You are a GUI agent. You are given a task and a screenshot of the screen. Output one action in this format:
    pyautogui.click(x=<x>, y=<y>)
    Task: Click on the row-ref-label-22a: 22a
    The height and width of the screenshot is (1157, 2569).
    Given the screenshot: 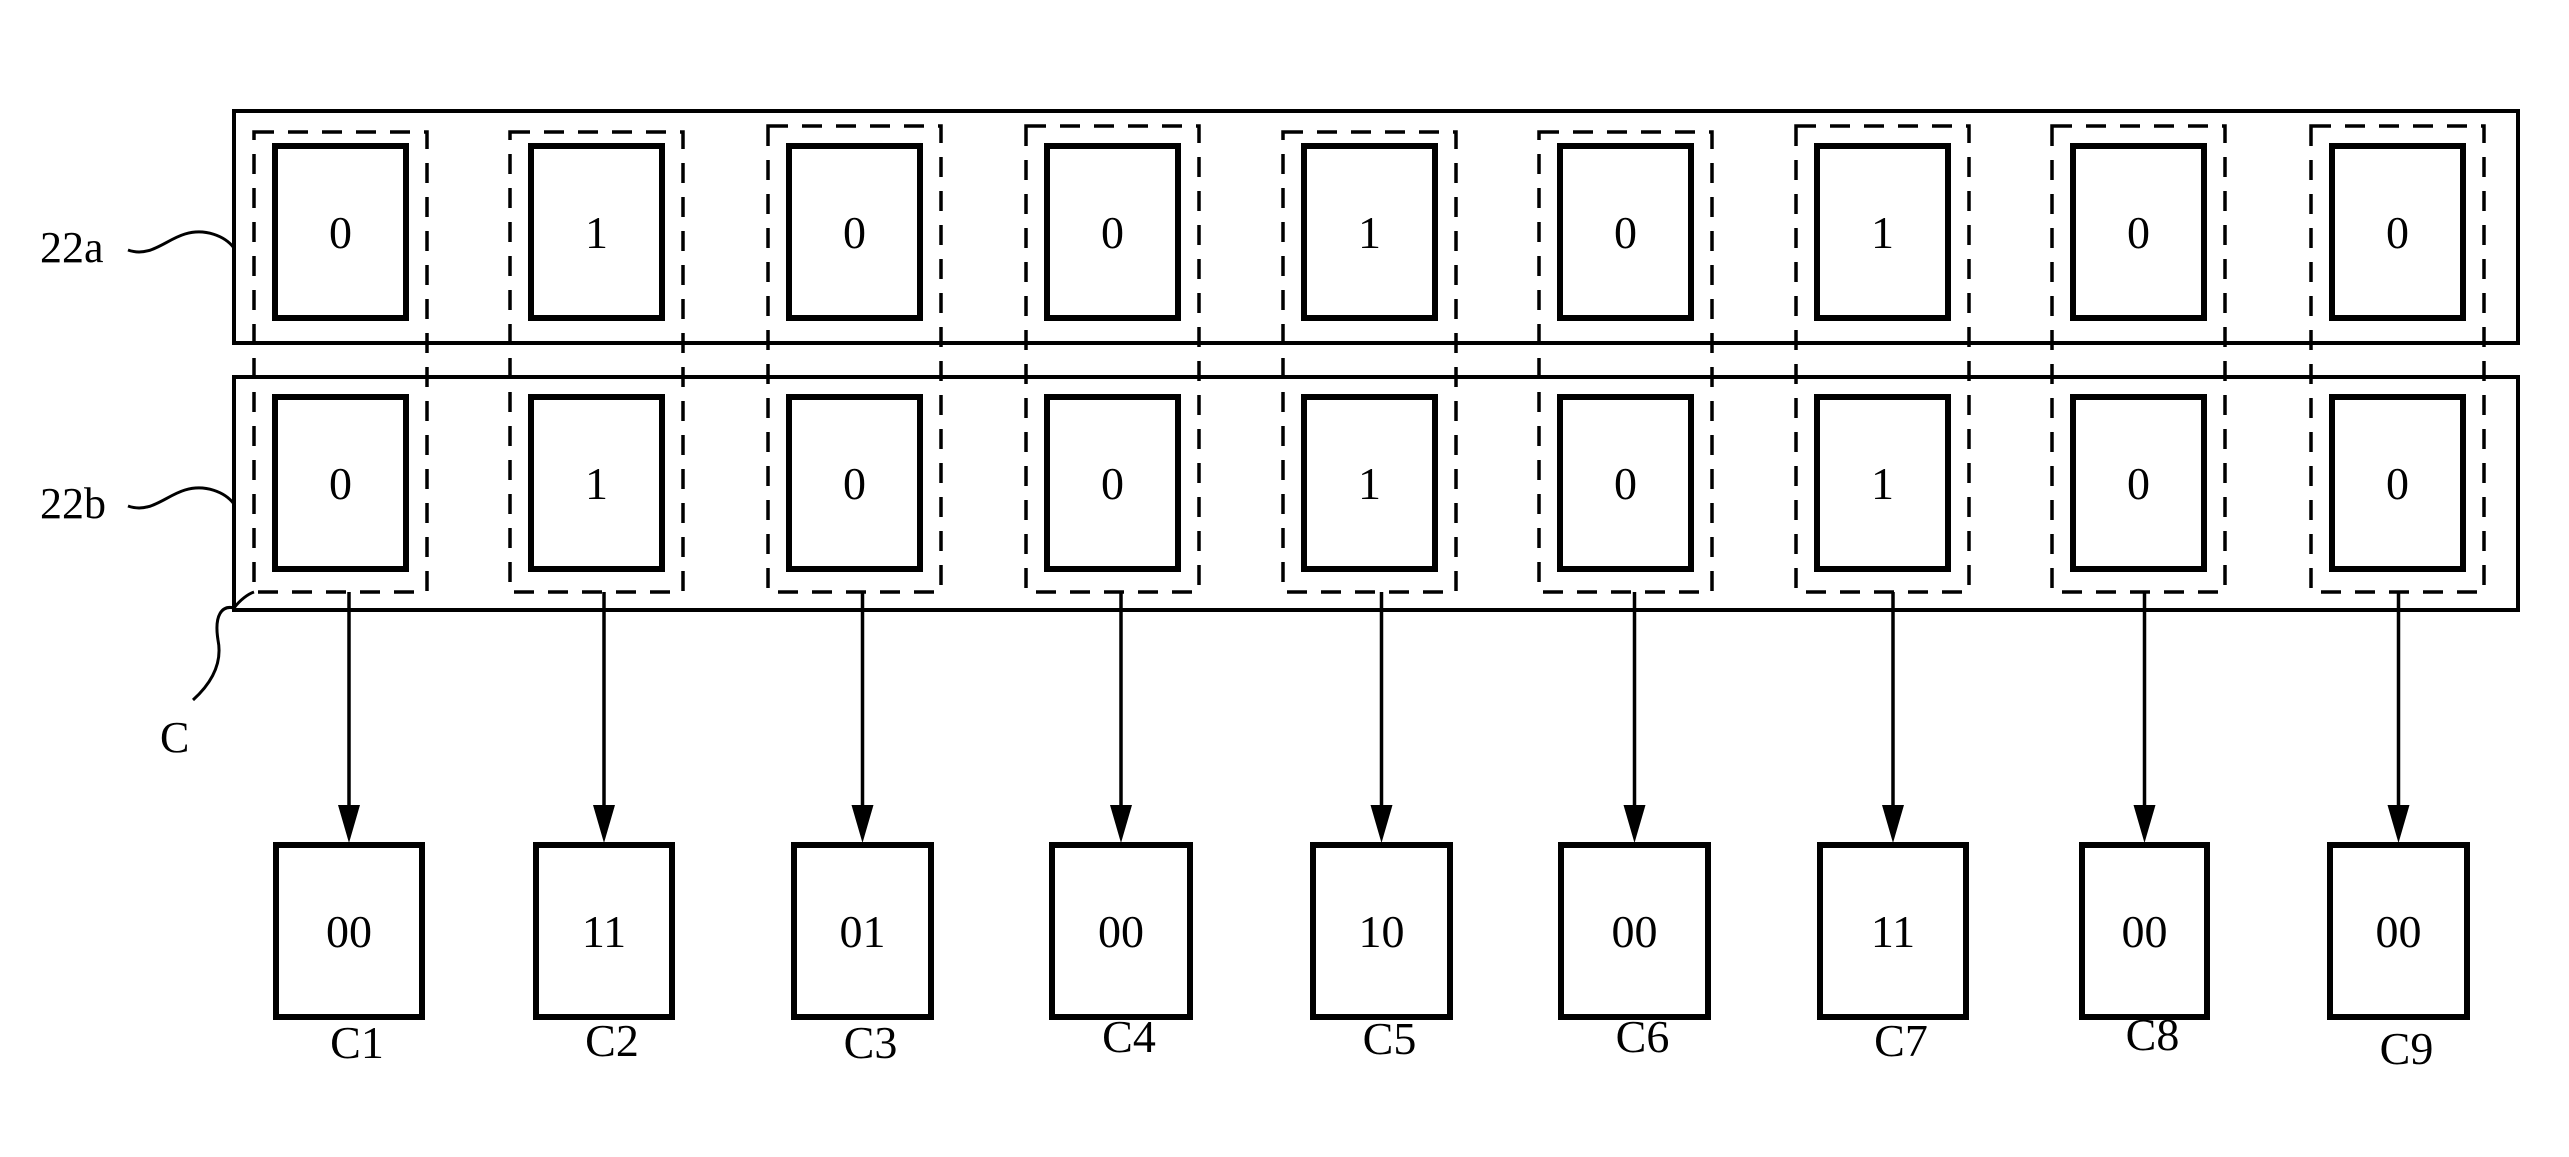 What is the action you would take?
    pyautogui.click(x=72, y=247)
    